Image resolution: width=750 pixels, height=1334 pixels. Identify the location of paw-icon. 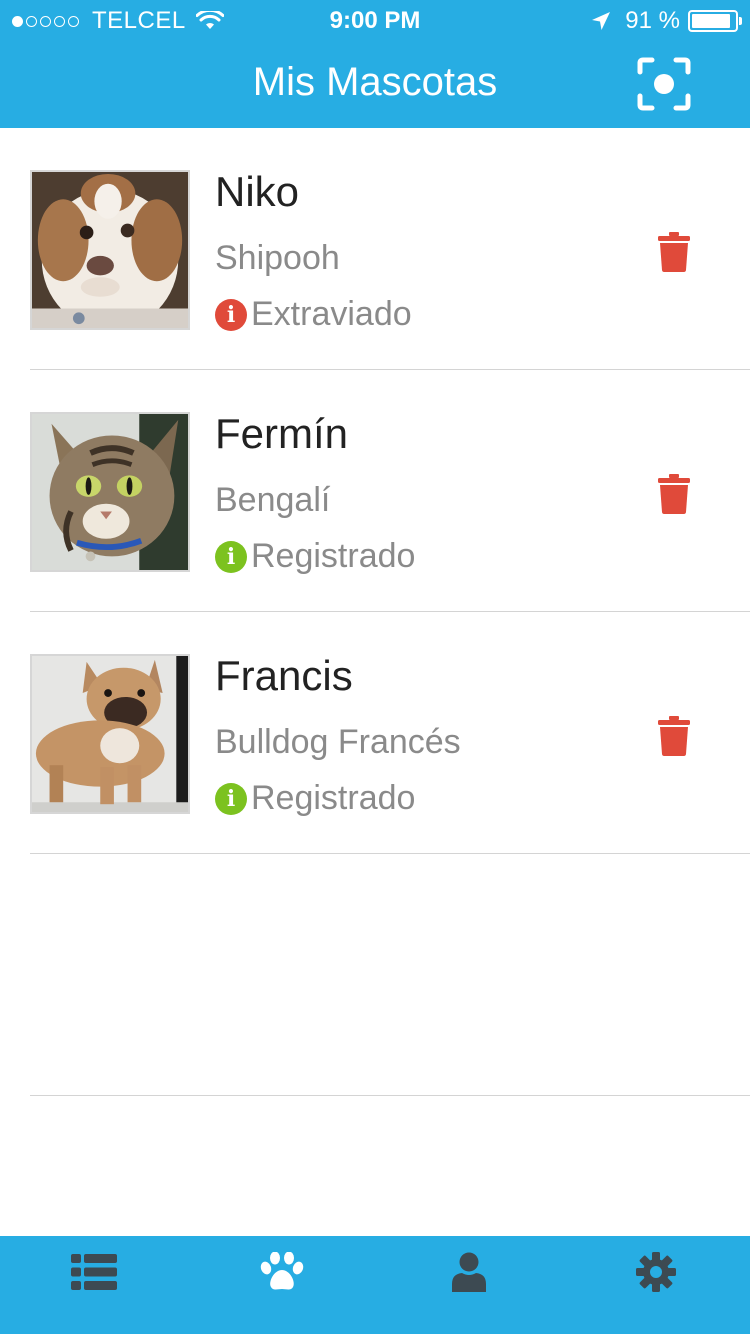
(282, 1271).